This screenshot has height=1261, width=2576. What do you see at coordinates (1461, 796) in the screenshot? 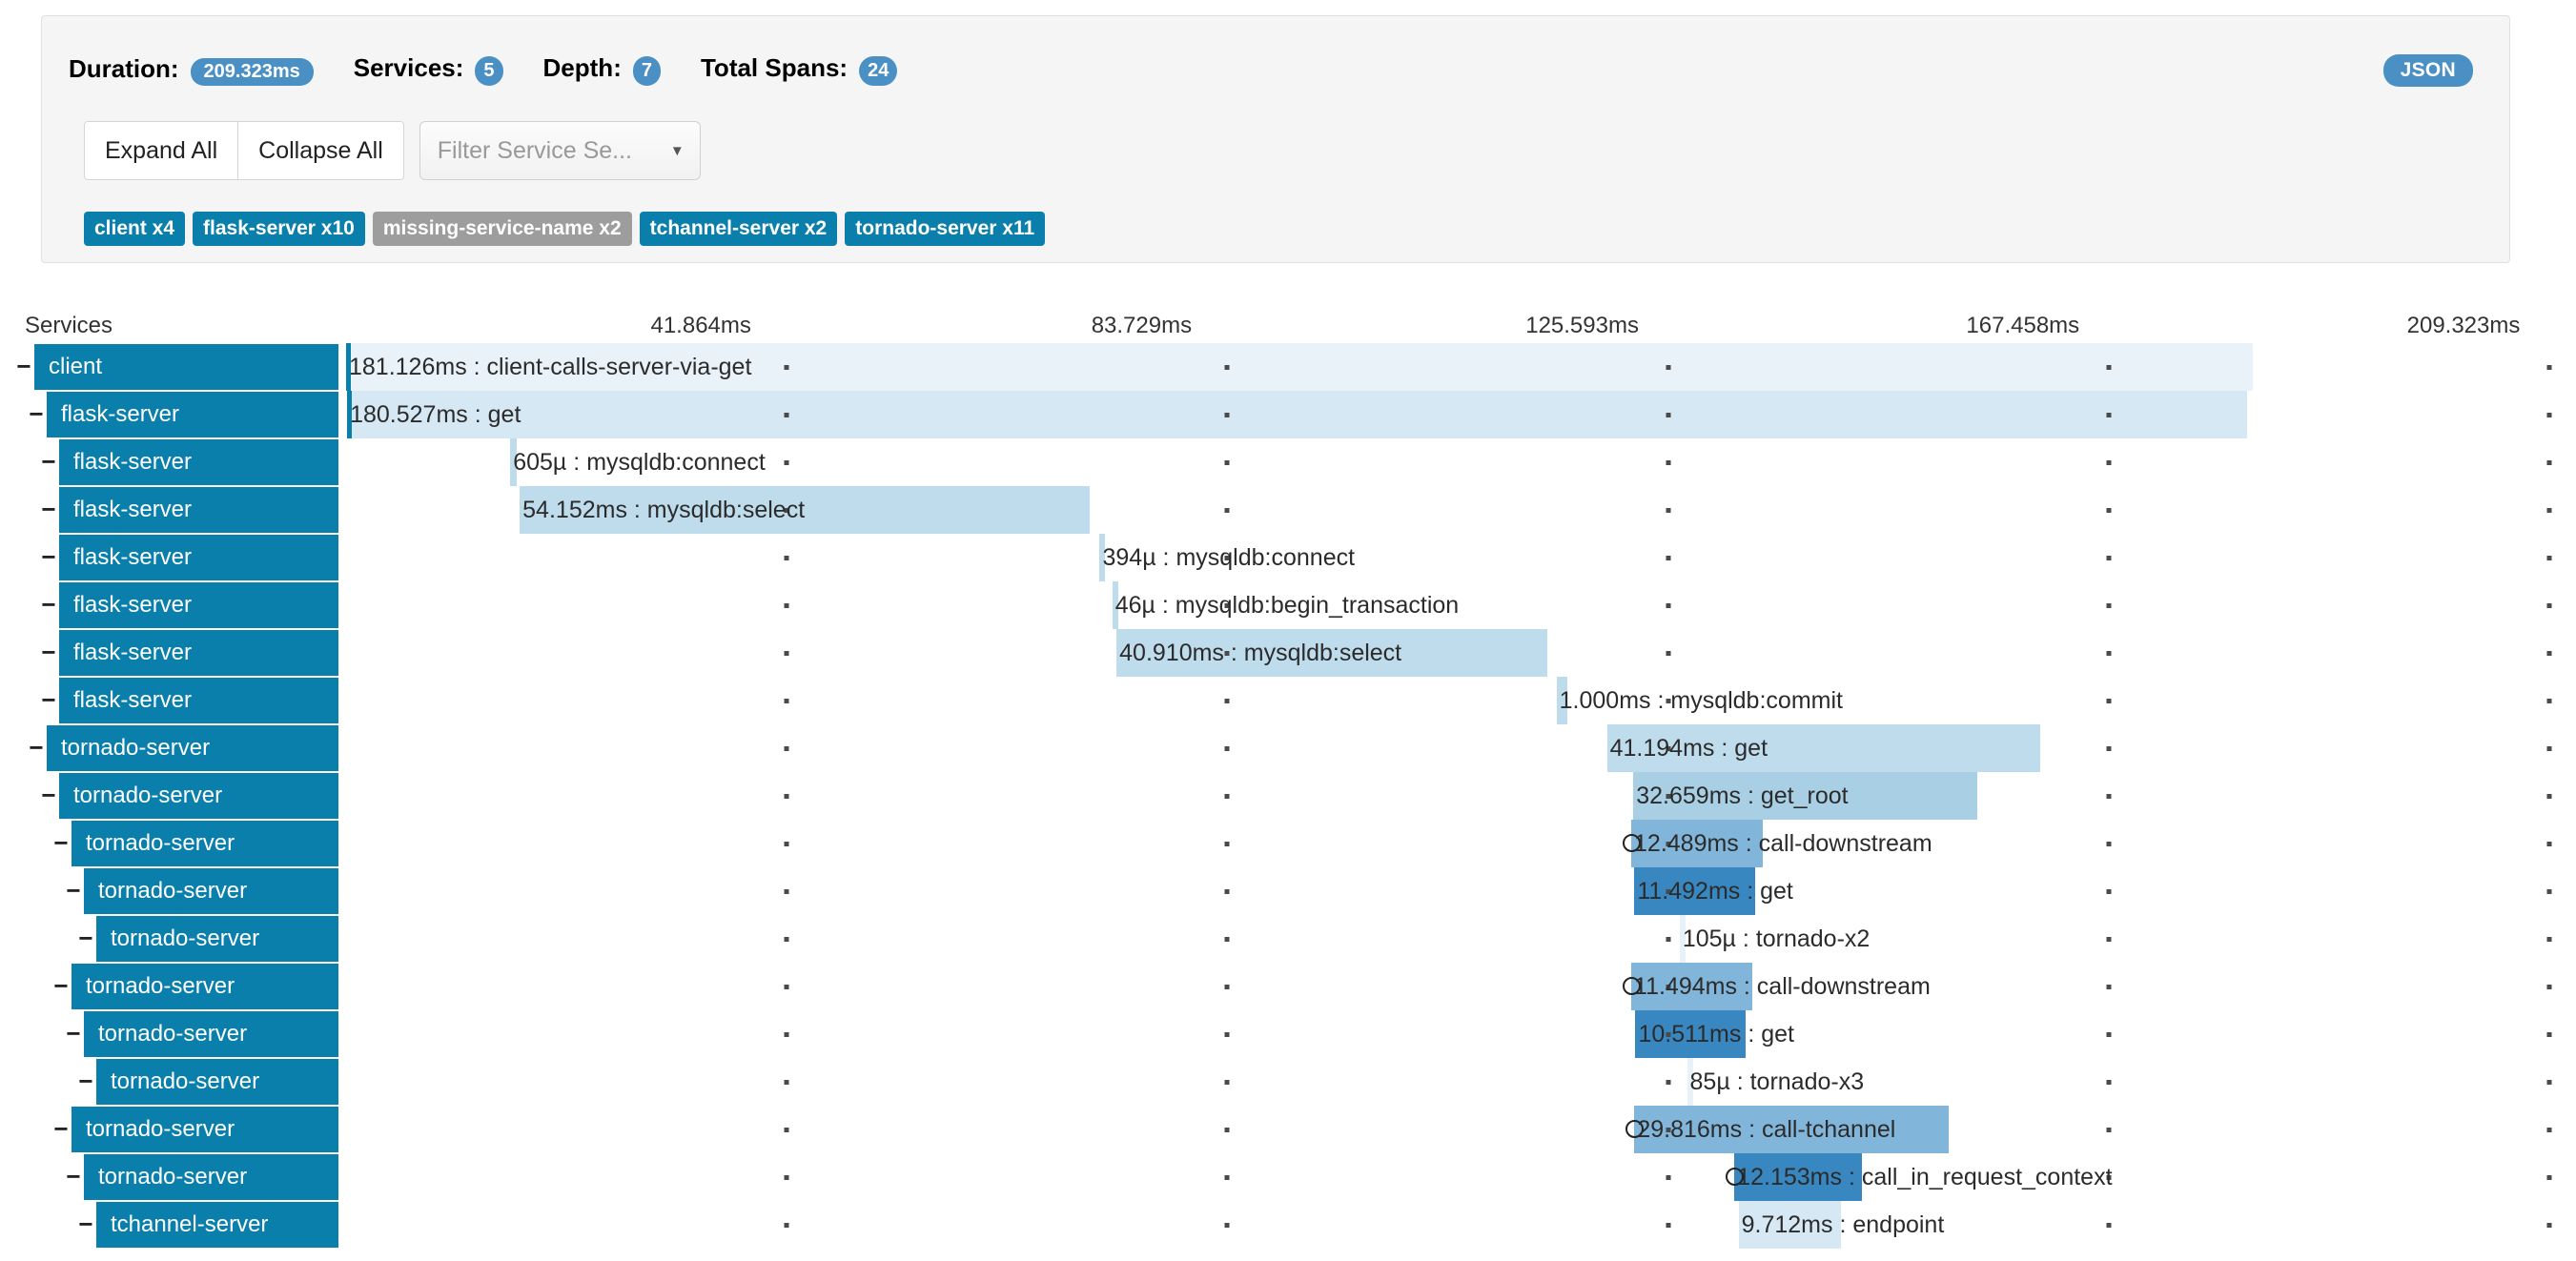
I see `span-timeline-column: 32.659ms : get_root` at bounding box center [1461, 796].